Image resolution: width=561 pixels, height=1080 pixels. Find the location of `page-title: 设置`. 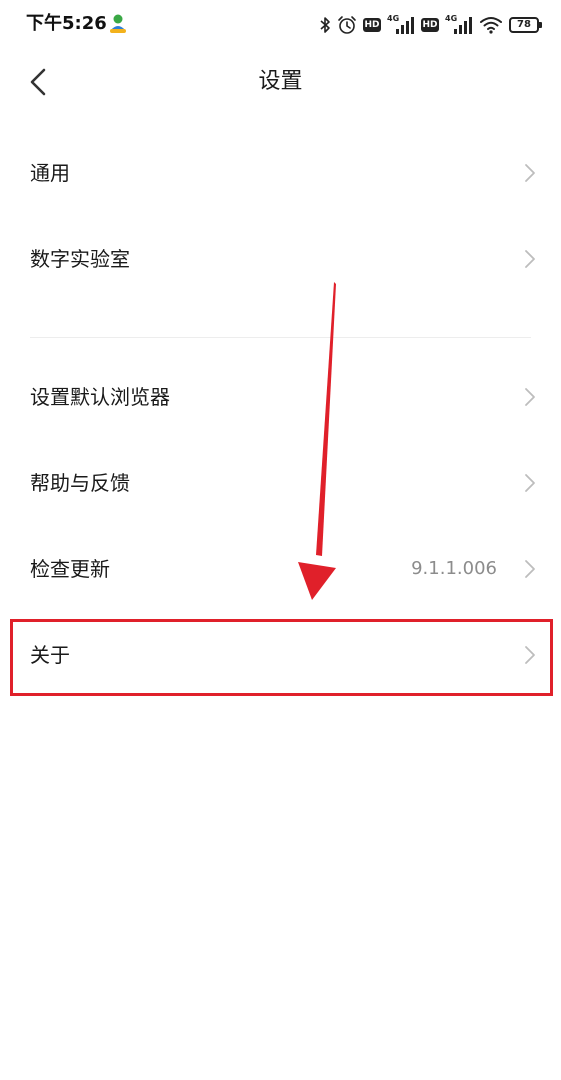

page-title: 设置 is located at coordinates (280, 81).